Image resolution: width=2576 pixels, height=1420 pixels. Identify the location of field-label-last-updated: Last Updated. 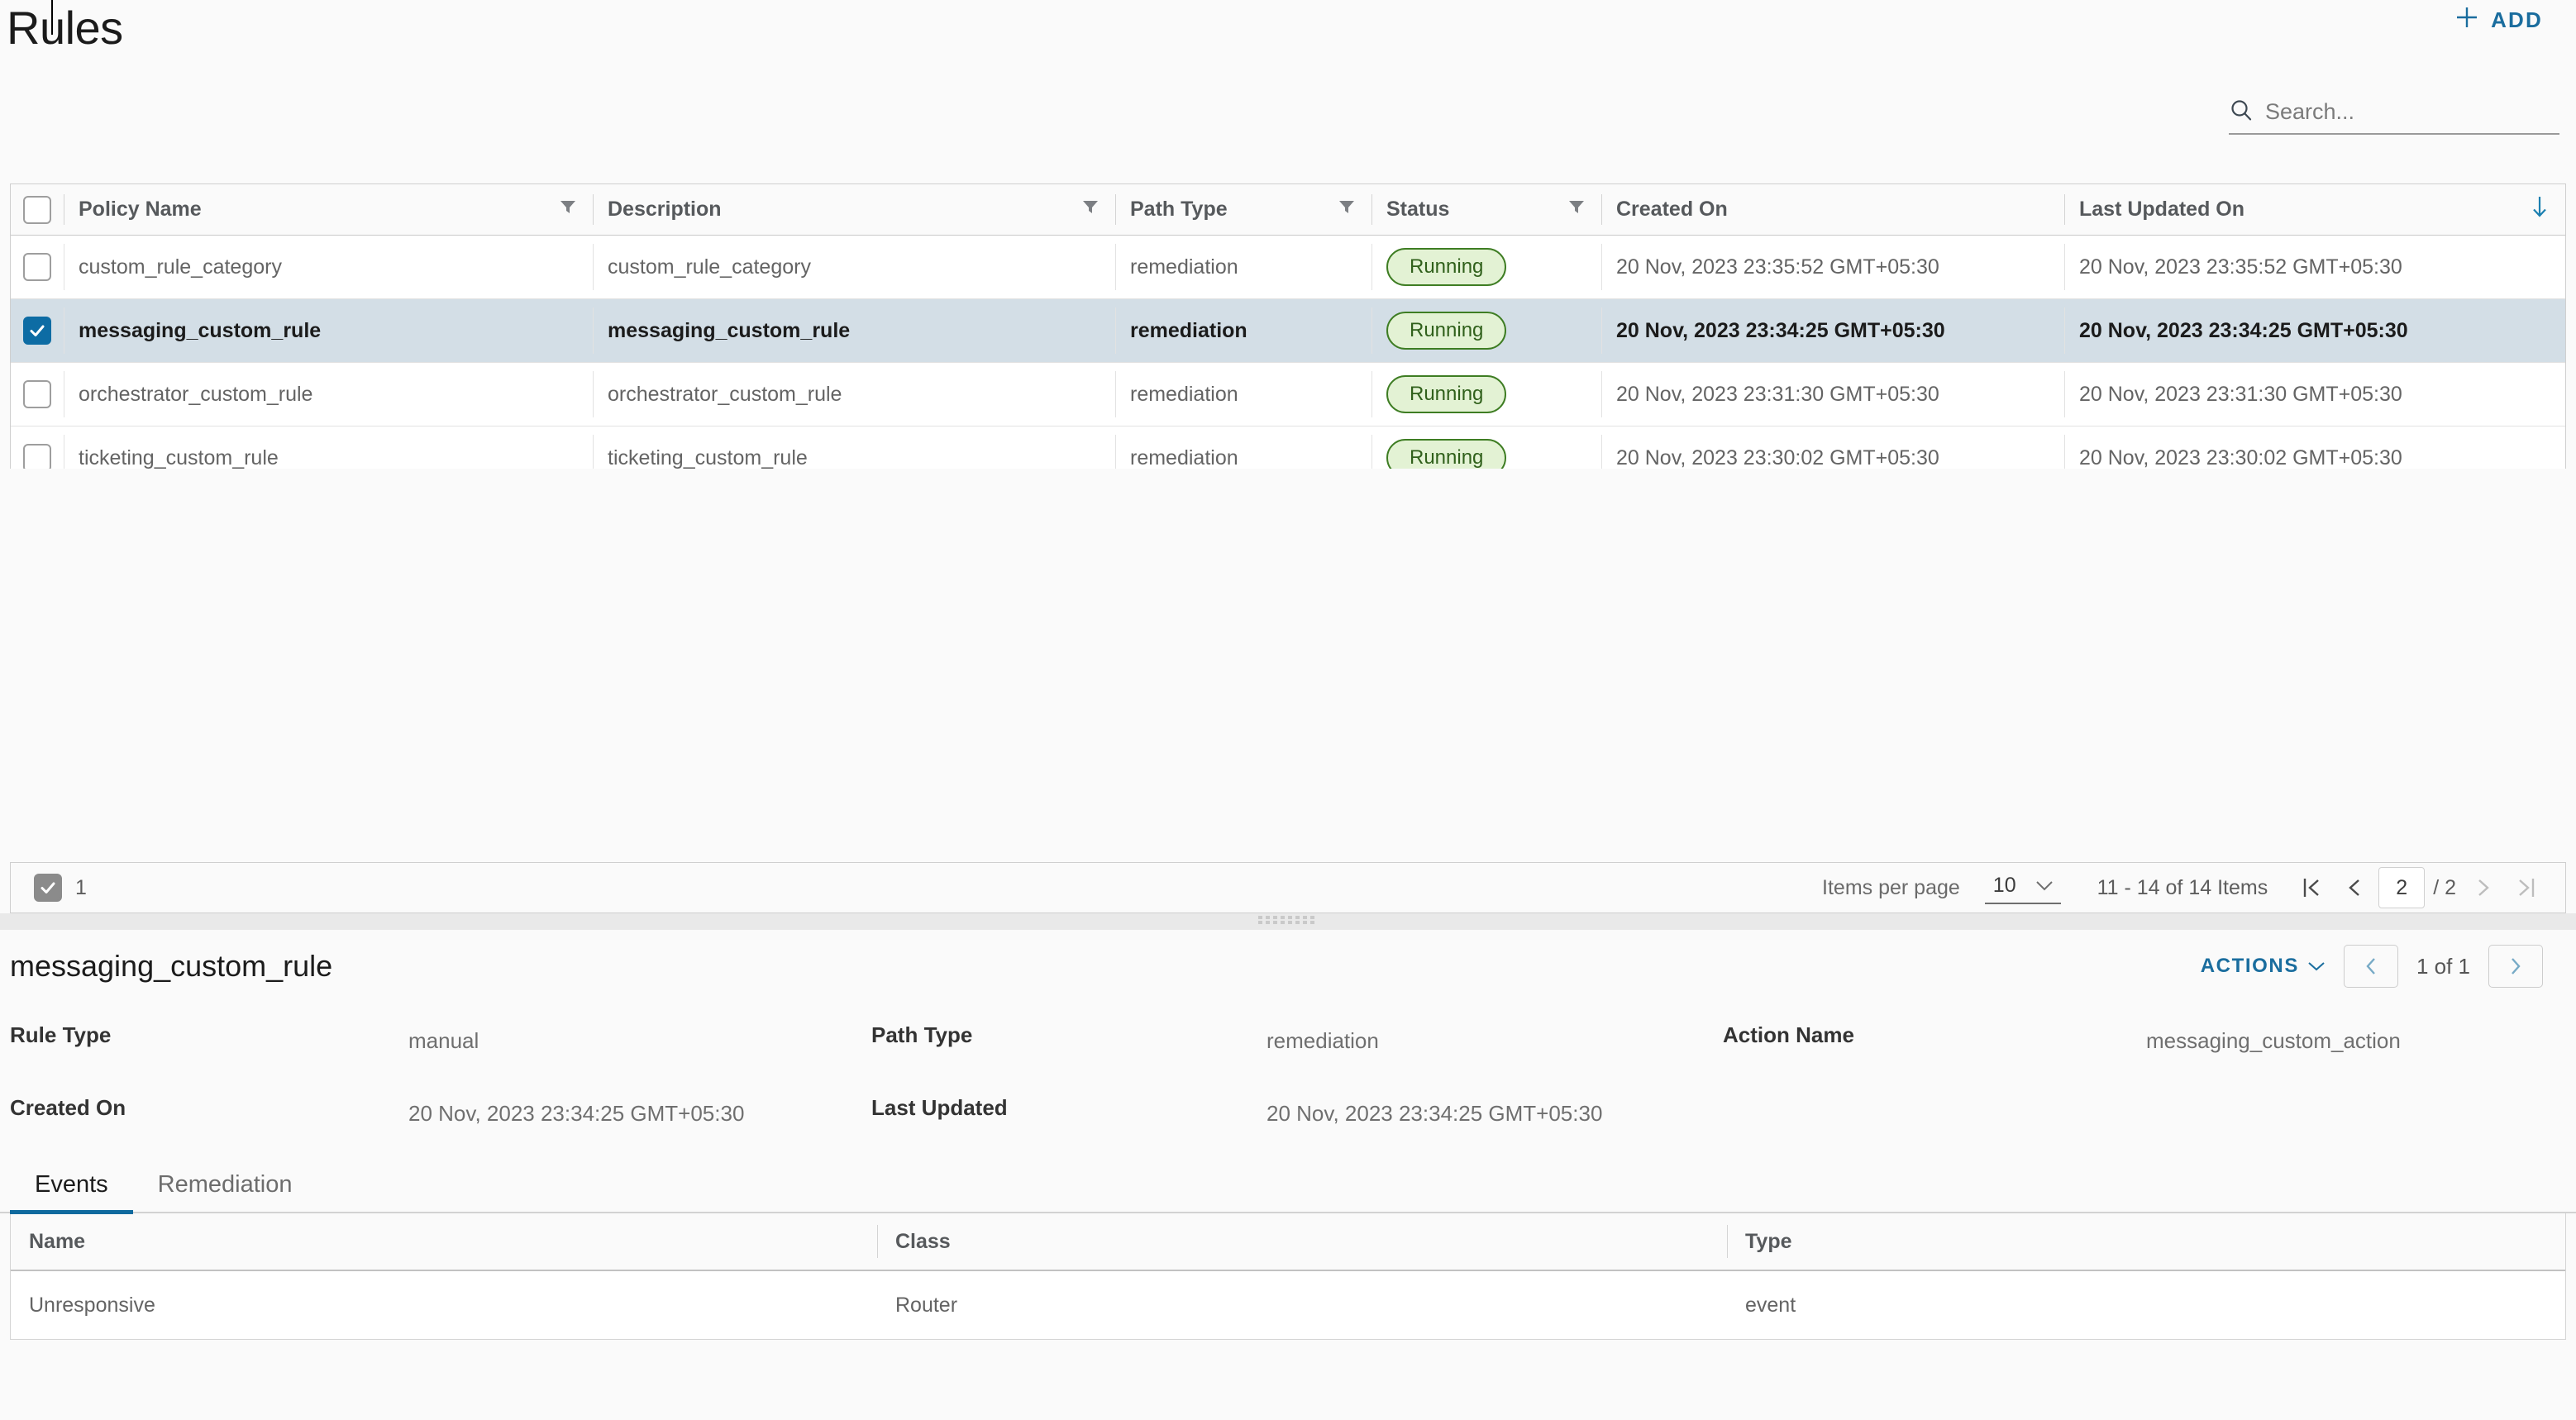
(940, 1107).